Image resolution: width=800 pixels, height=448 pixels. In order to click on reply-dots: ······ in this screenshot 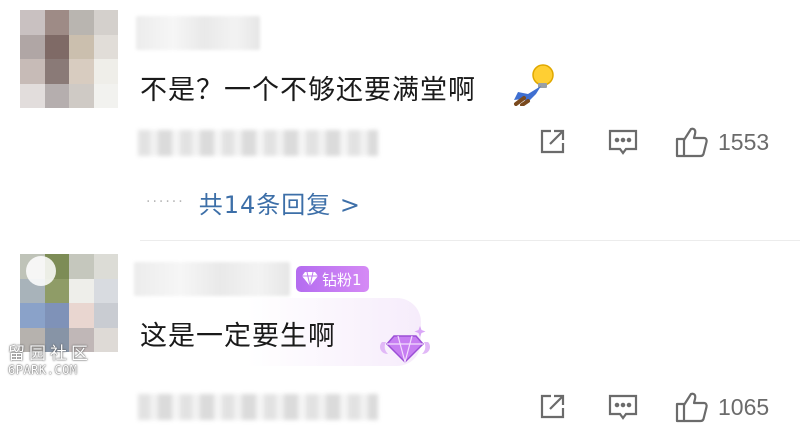, I will do `click(165, 202)`.